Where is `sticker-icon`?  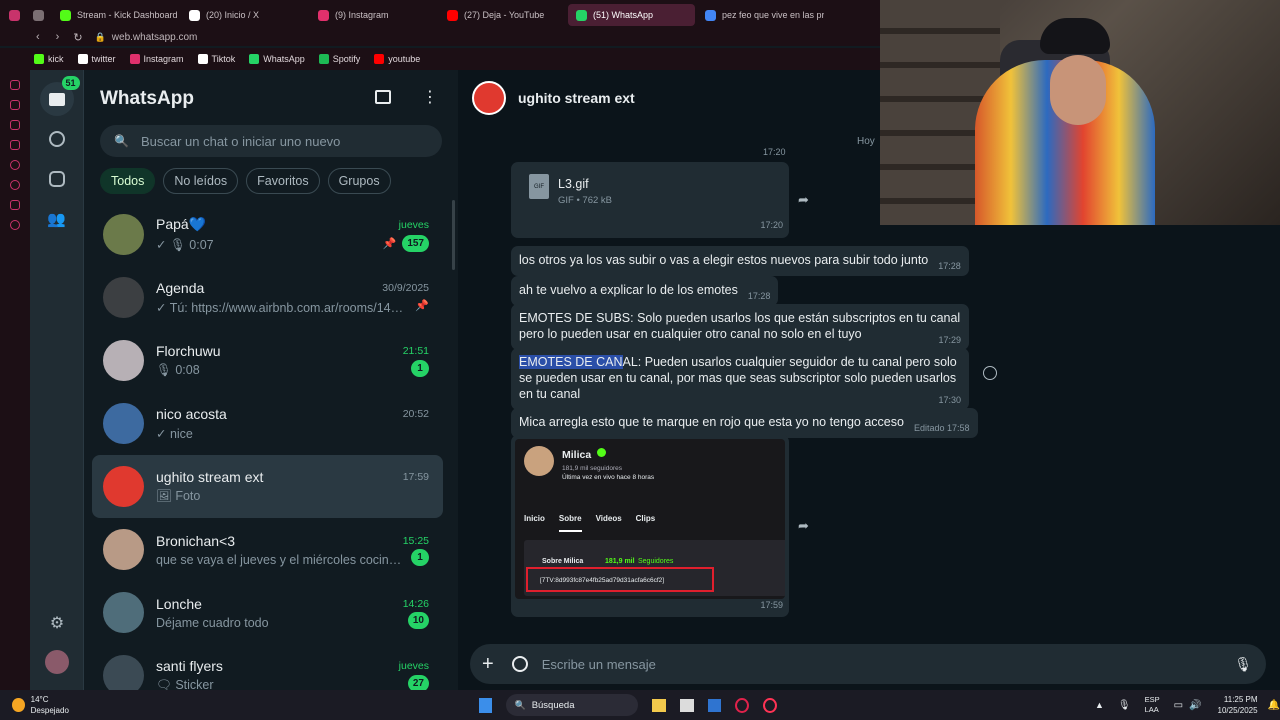
sticker-icon is located at coordinates (519, 664).